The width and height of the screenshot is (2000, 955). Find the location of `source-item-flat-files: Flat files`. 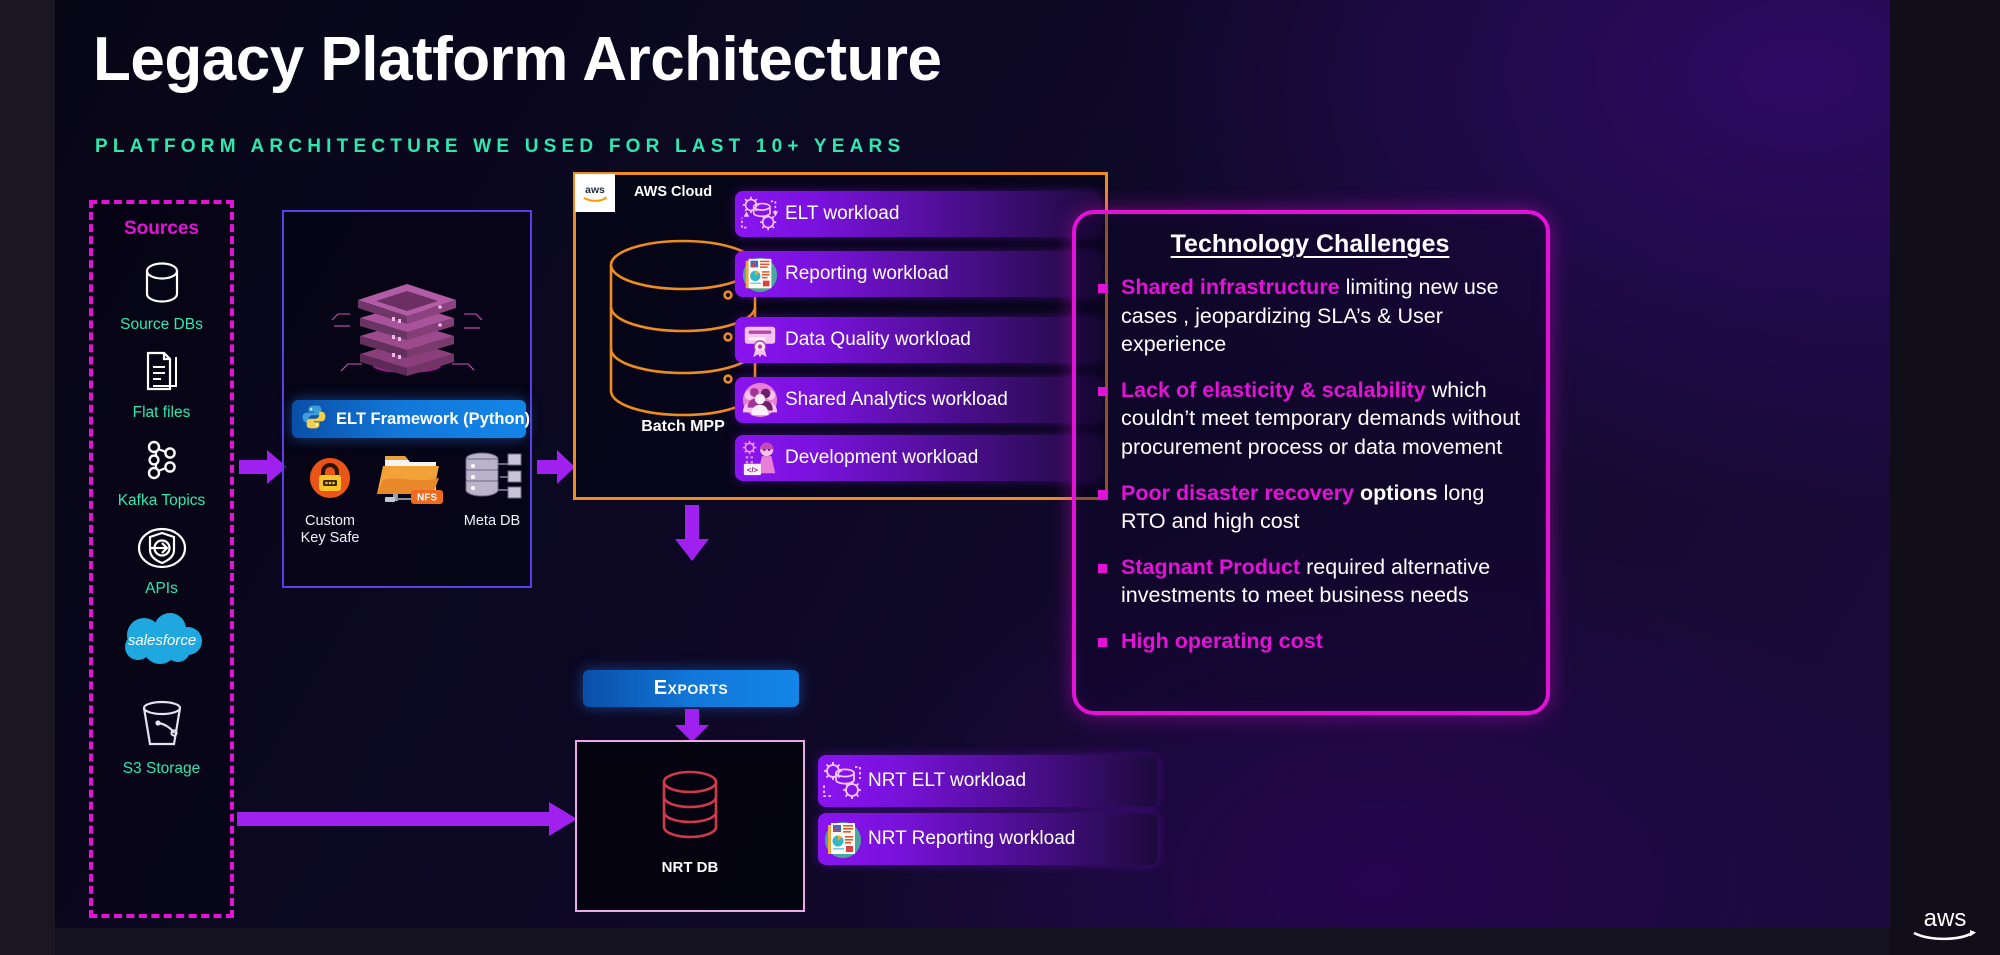

source-item-flat-files: Flat files is located at coordinates (161, 383).